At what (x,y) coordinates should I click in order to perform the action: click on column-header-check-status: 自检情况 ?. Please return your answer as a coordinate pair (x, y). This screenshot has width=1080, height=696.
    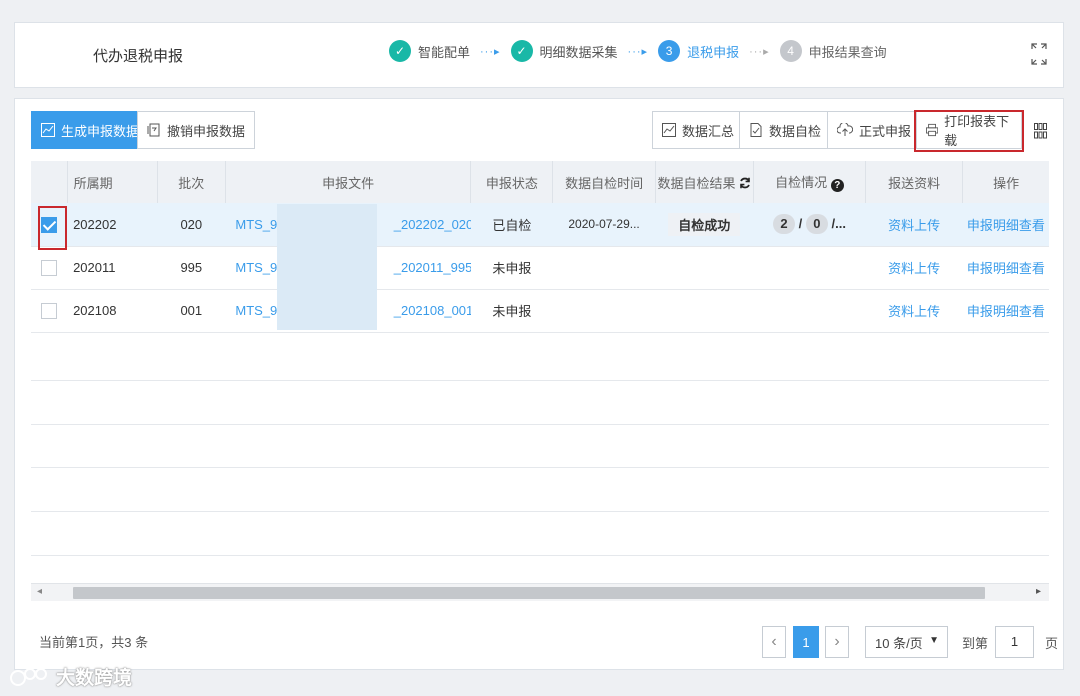
    Looking at the image, I should click on (810, 182).